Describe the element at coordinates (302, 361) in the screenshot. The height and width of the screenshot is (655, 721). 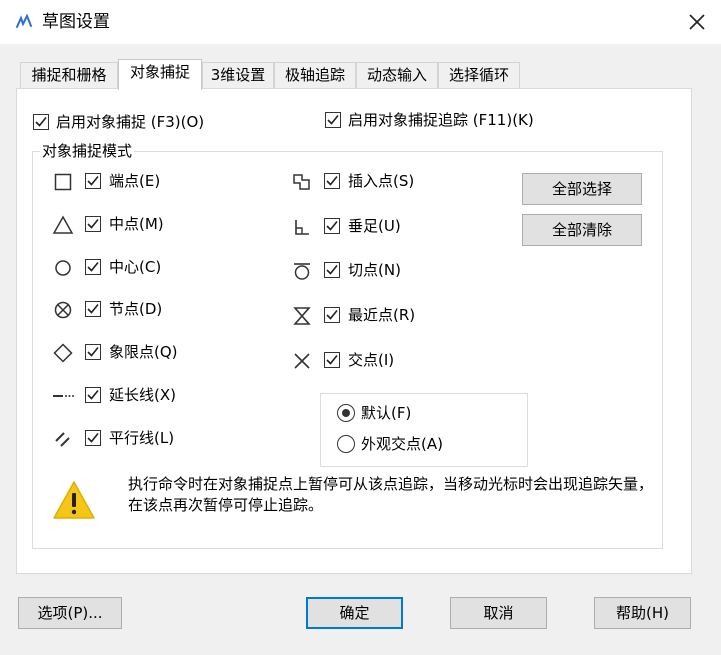
I see `intersection-icon` at that location.